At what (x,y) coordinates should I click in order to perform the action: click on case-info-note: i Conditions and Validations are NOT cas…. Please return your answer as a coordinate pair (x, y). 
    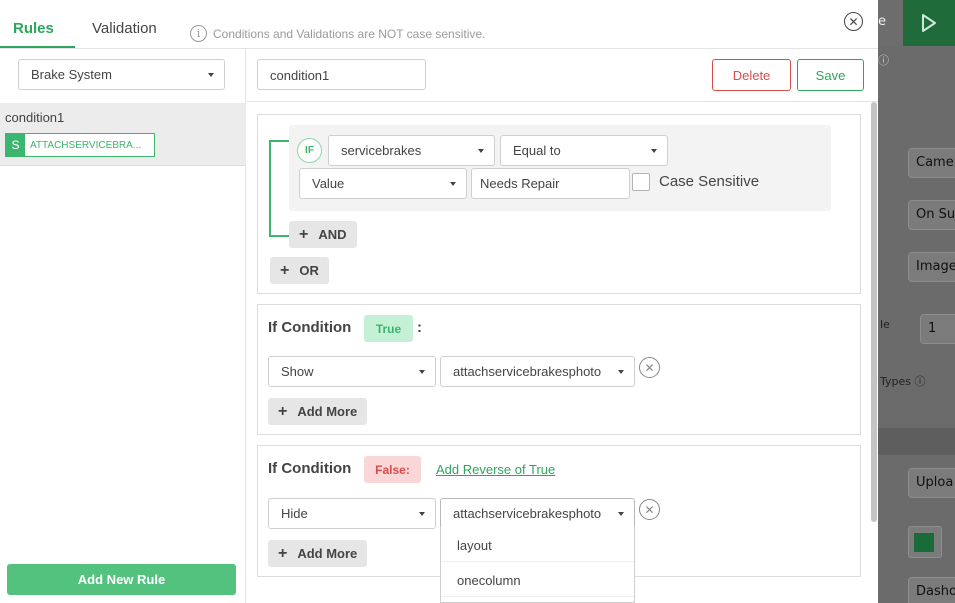
    Looking at the image, I should click on (337, 33).